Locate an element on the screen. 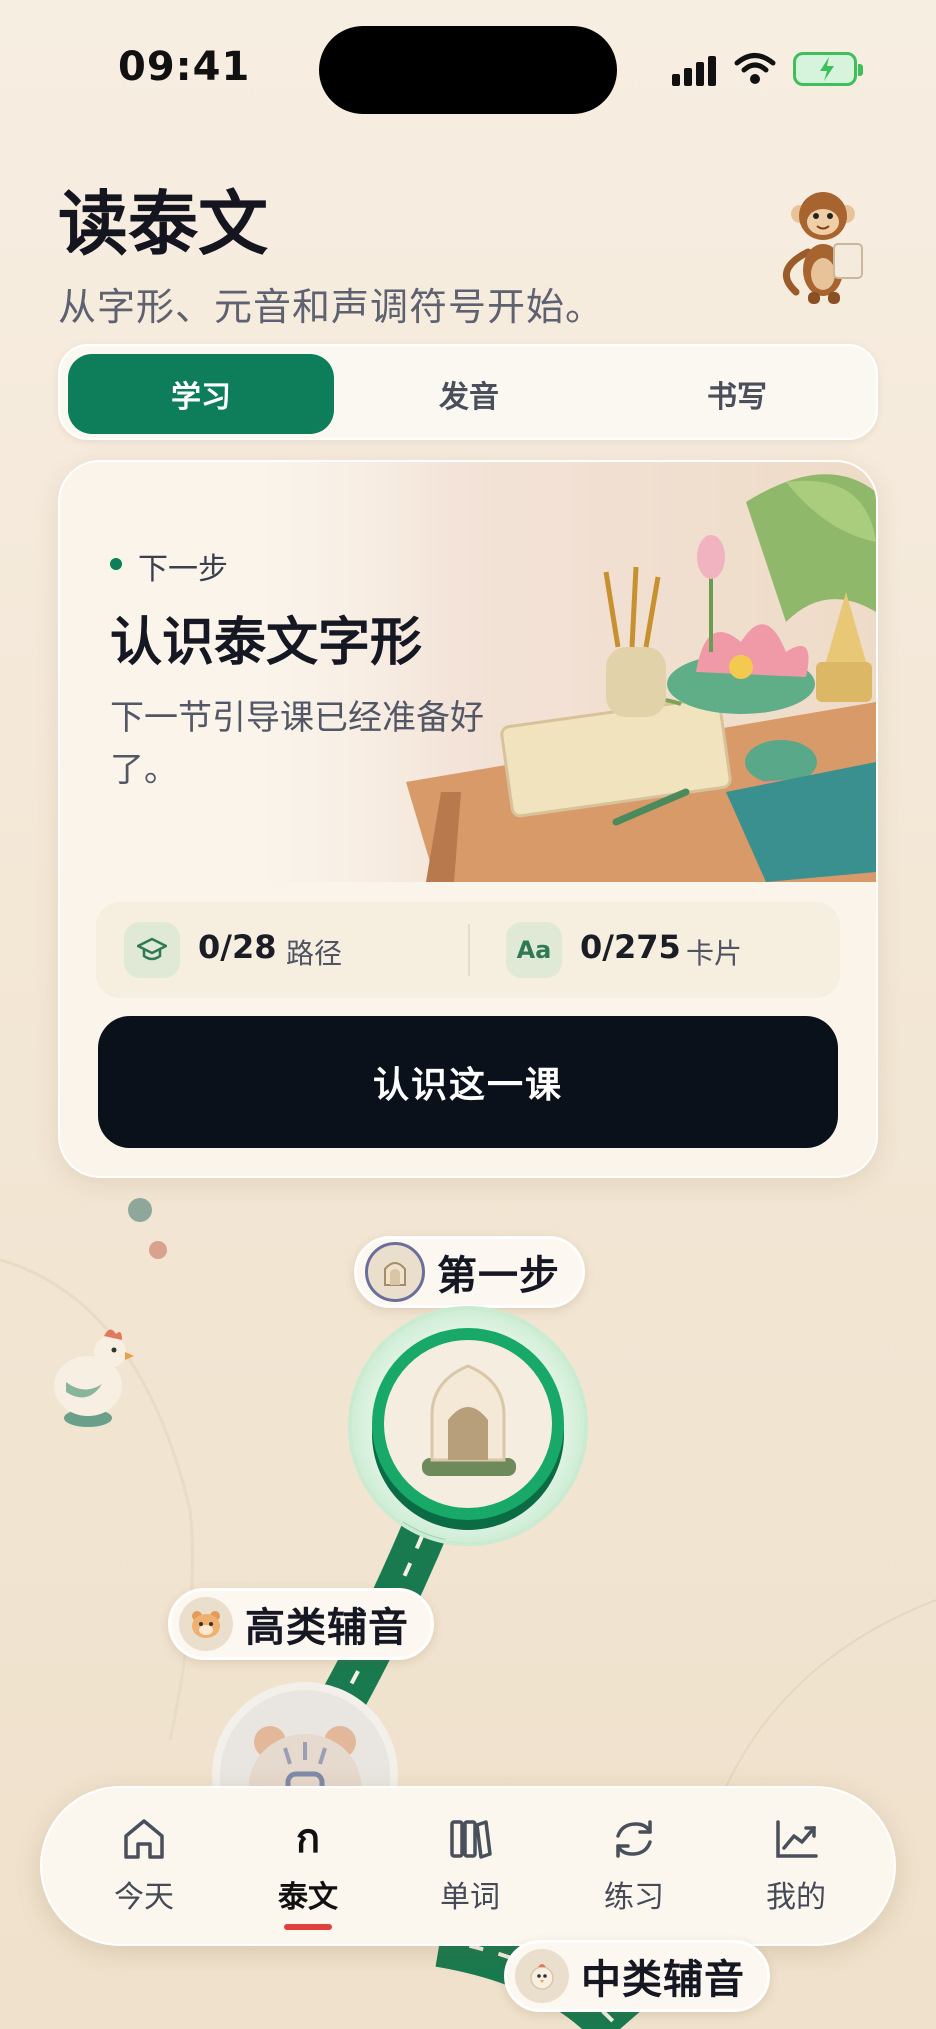  tab-label: 练习 is located at coordinates (634, 1897).